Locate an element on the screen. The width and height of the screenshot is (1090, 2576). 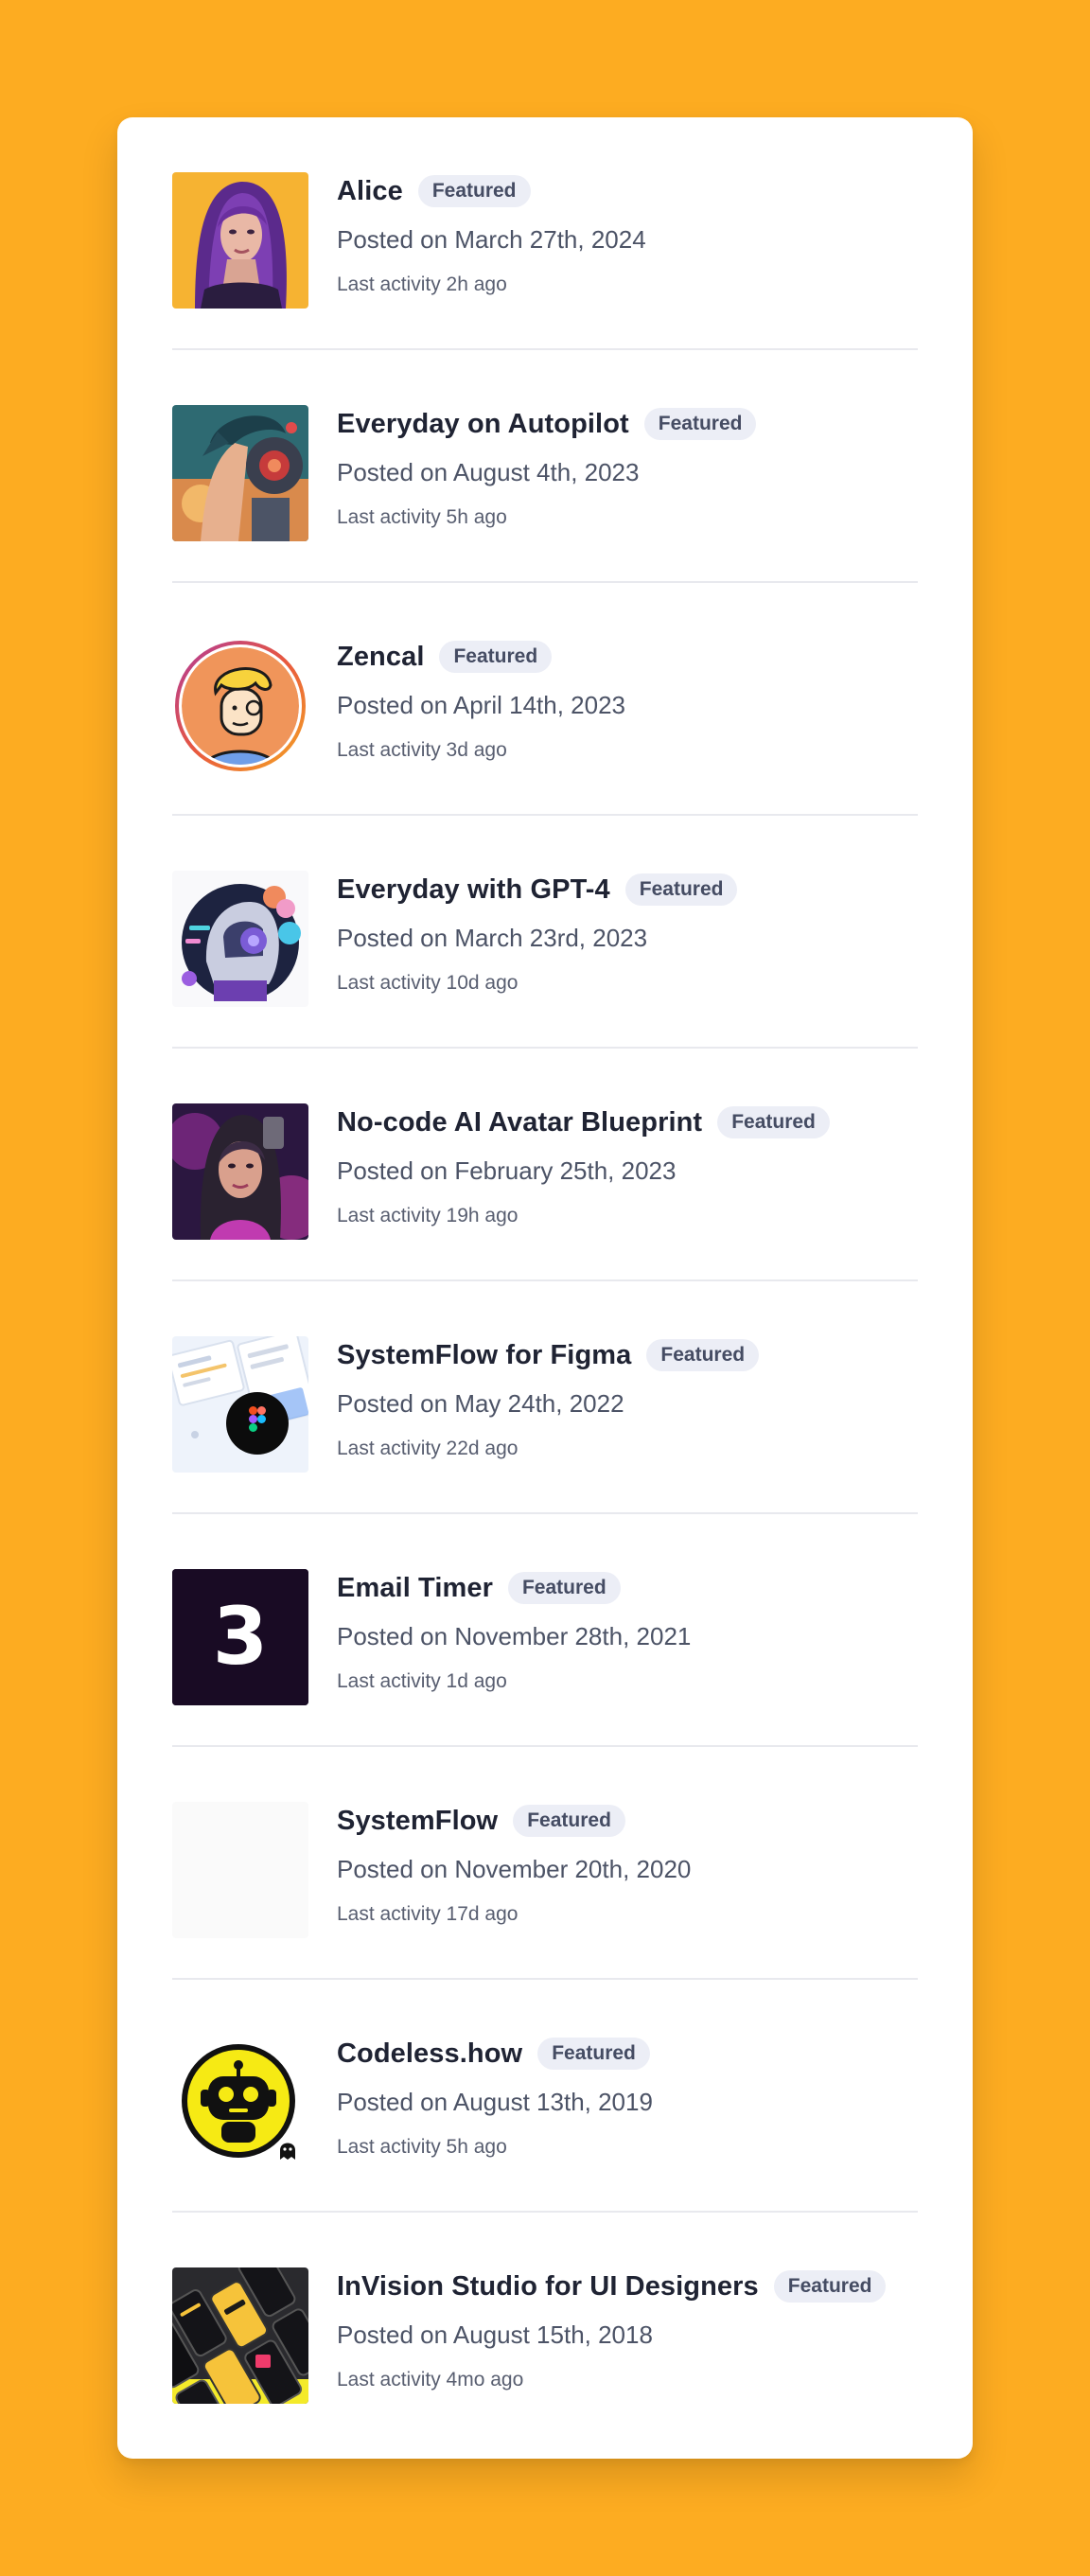
purple-haired-woman-portrait-image is located at coordinates (240, 240).